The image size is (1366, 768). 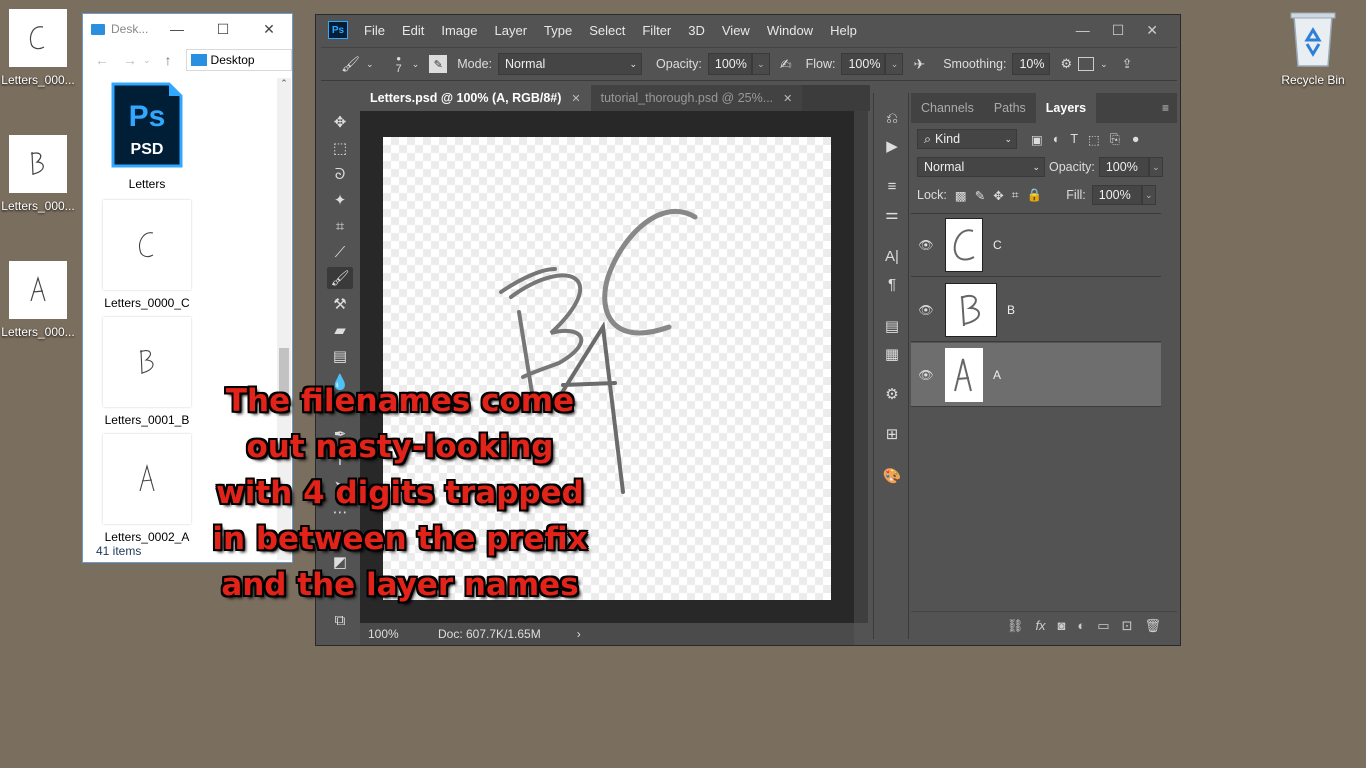 I want to click on tab-channels: Channels, so click(x=947, y=108).